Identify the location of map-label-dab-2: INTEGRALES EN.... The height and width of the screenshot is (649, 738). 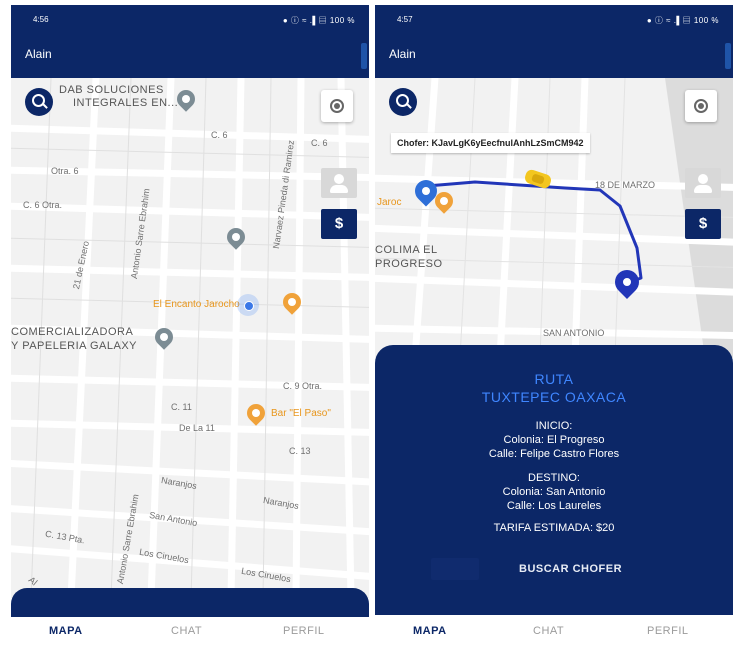
(126, 103).